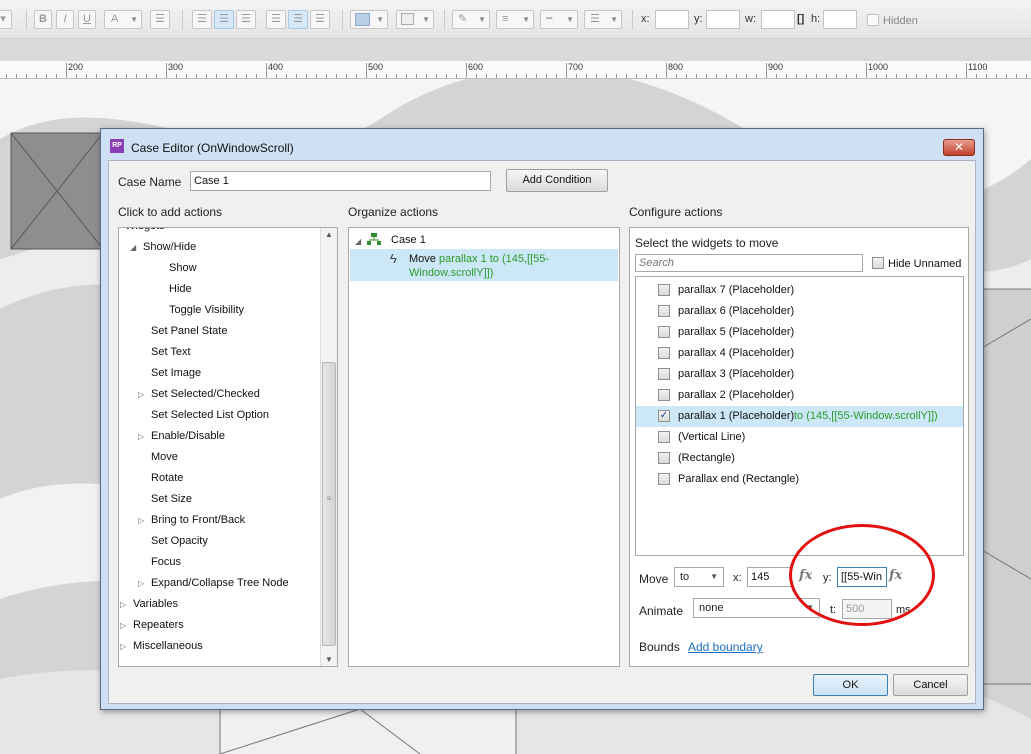 This screenshot has width=1031, height=754. I want to click on hide-unnamed-checkbox, so click(878, 263).